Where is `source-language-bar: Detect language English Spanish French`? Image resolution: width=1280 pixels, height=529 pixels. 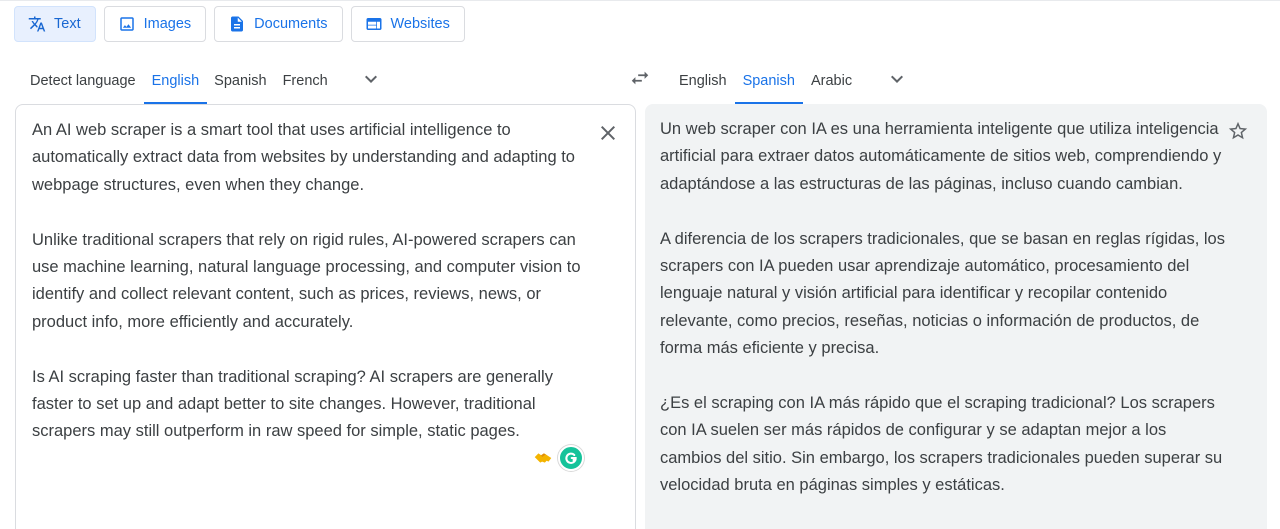
source-language-bar: Detect language English Spanish French is located at coordinates (202, 81).